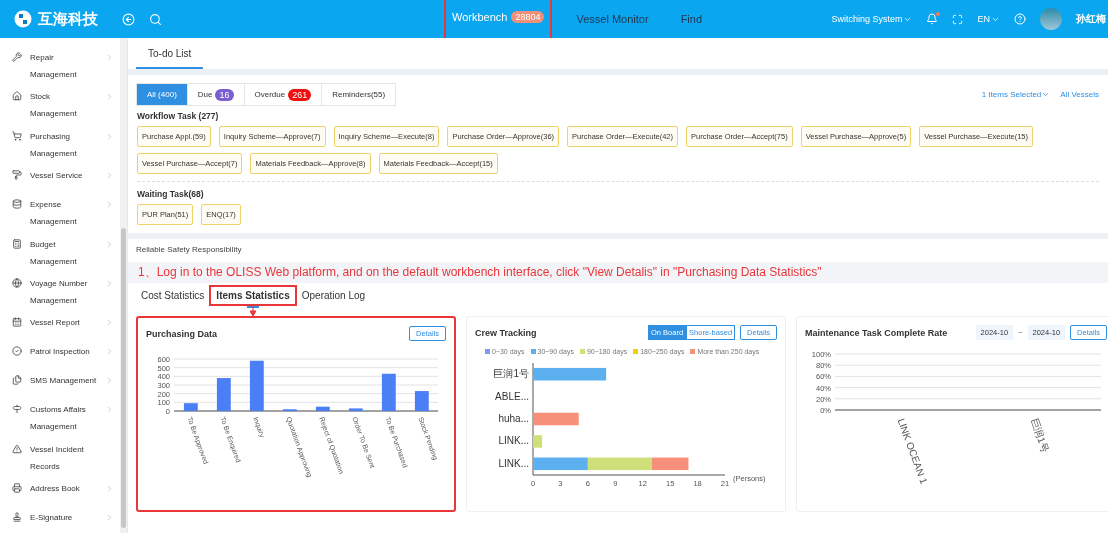 This screenshot has width=1108, height=533. I want to click on menu-item: Budget Management, so click(63, 252).